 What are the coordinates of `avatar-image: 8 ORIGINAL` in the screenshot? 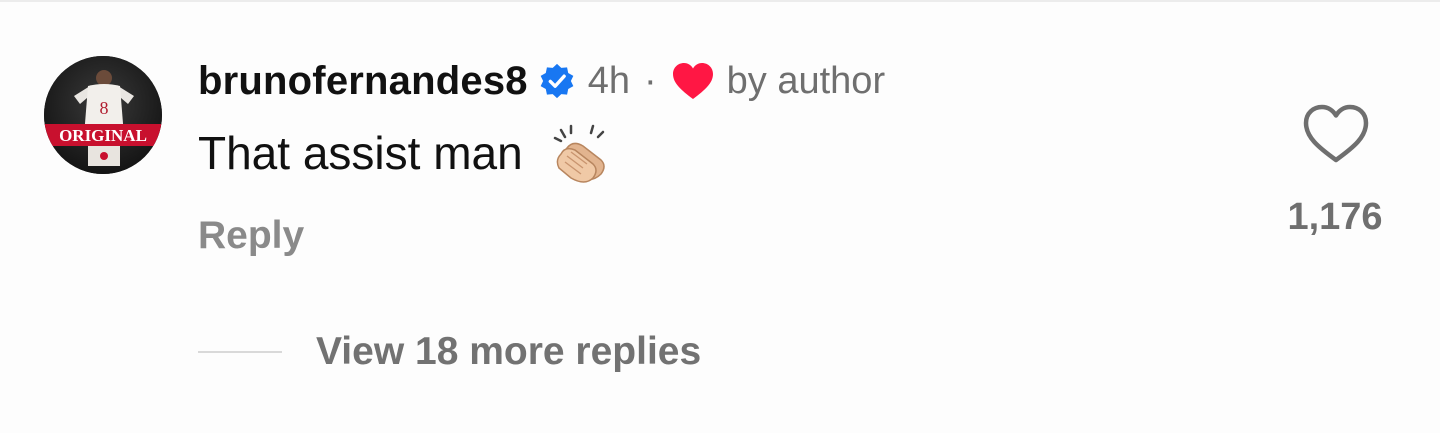 It's located at (103, 115).